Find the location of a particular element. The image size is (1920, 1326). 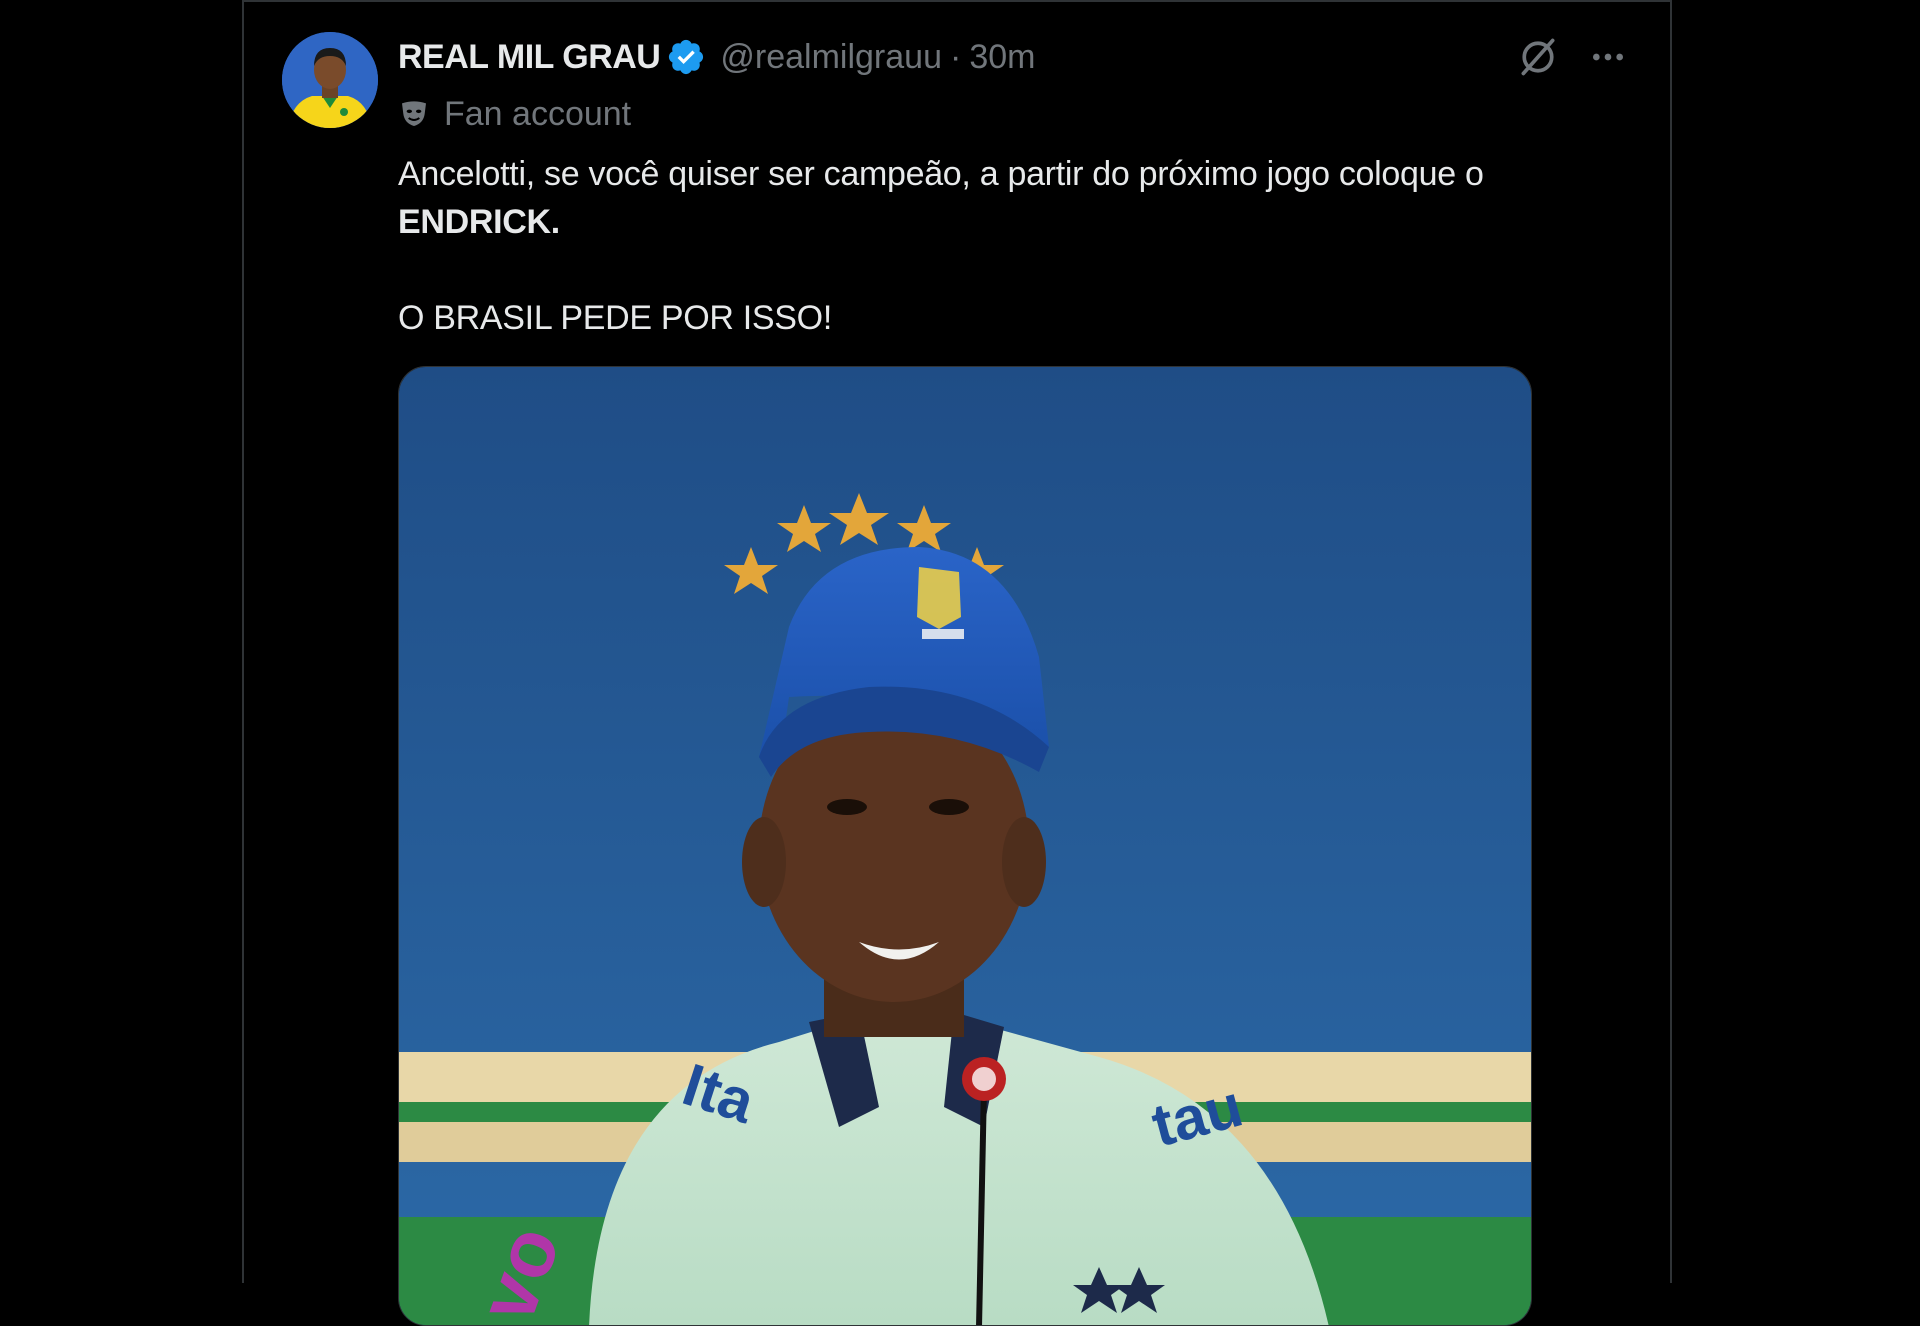

tweet-header: REAL MIL GRAU @realmilgrauu · 30m is located at coordinates (716, 57).